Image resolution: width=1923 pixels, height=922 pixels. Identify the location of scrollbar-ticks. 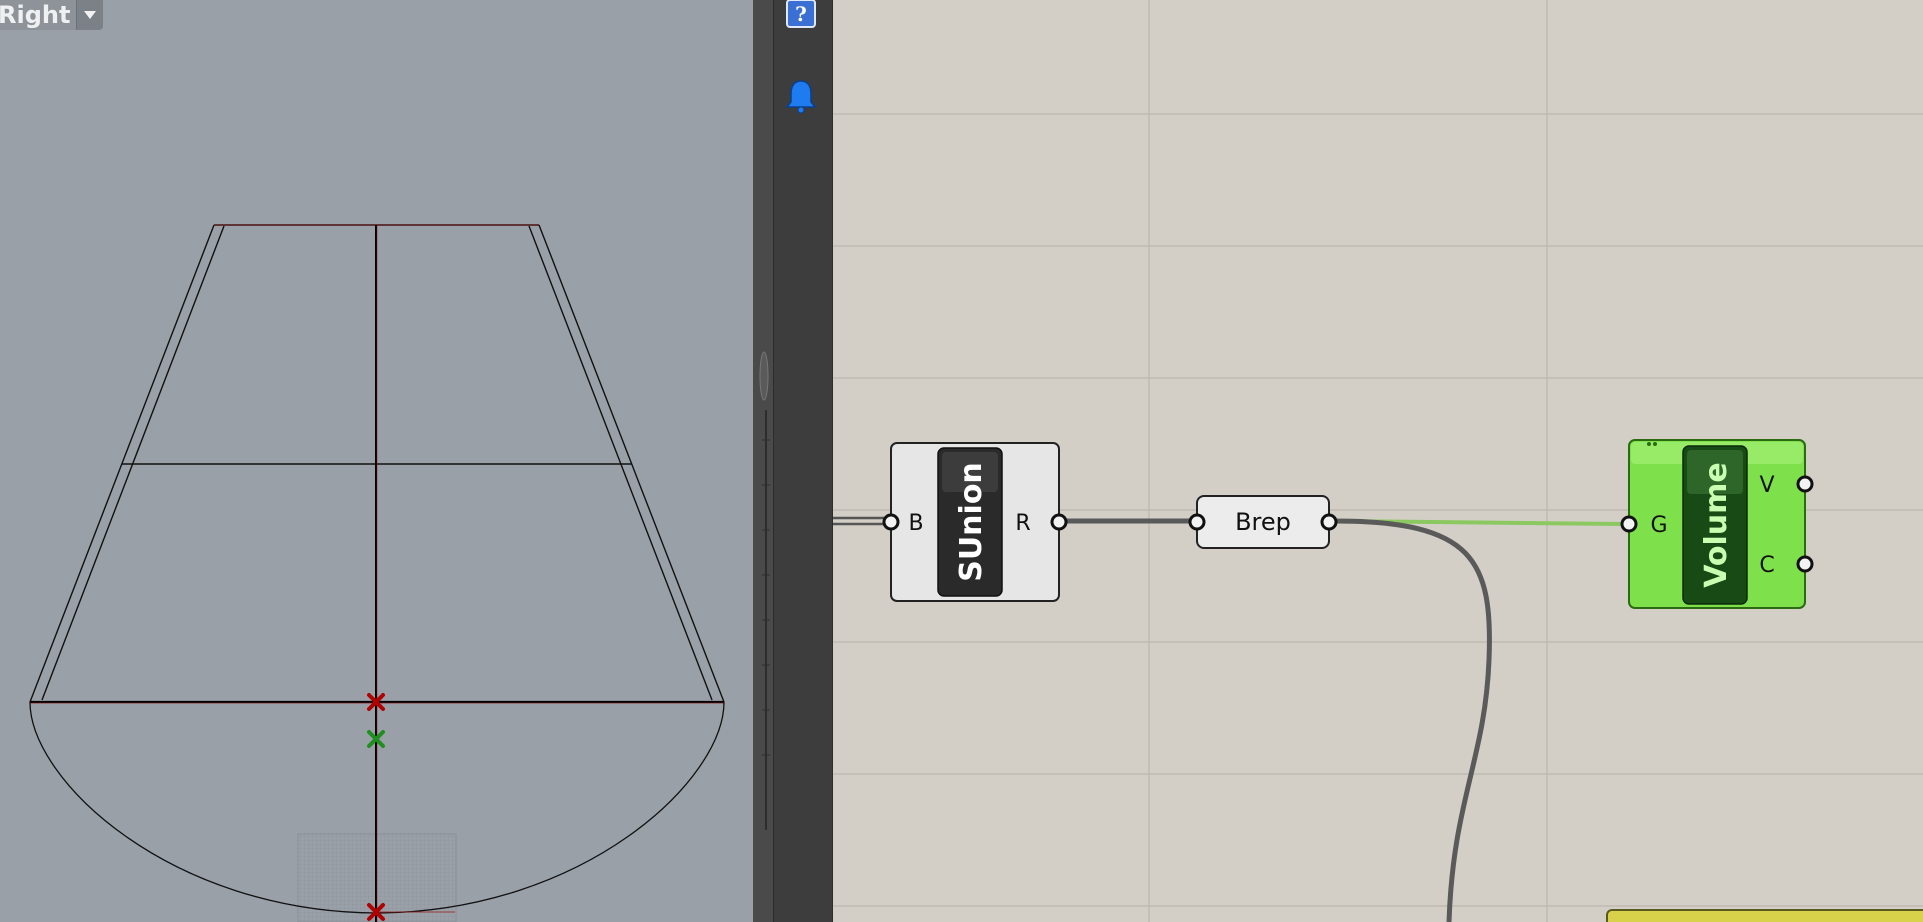
(766, 620).